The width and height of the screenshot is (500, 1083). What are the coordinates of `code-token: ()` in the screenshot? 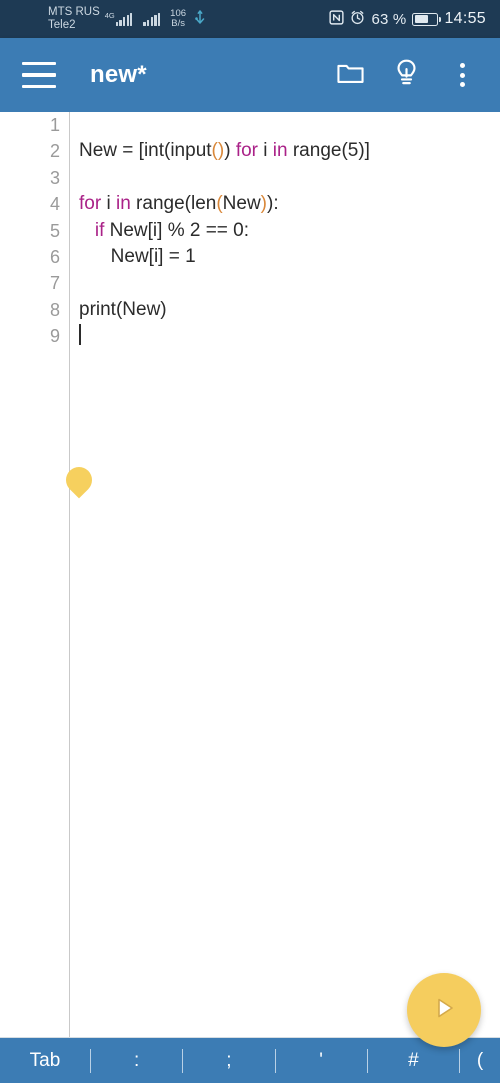 It's located at (218, 151).